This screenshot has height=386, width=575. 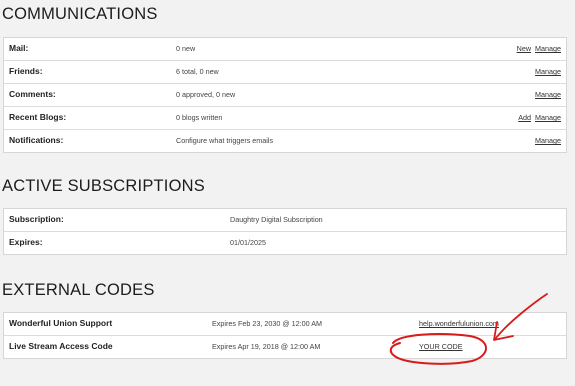 I want to click on support-link: help.wonderfulunion.com, so click(x=459, y=323).